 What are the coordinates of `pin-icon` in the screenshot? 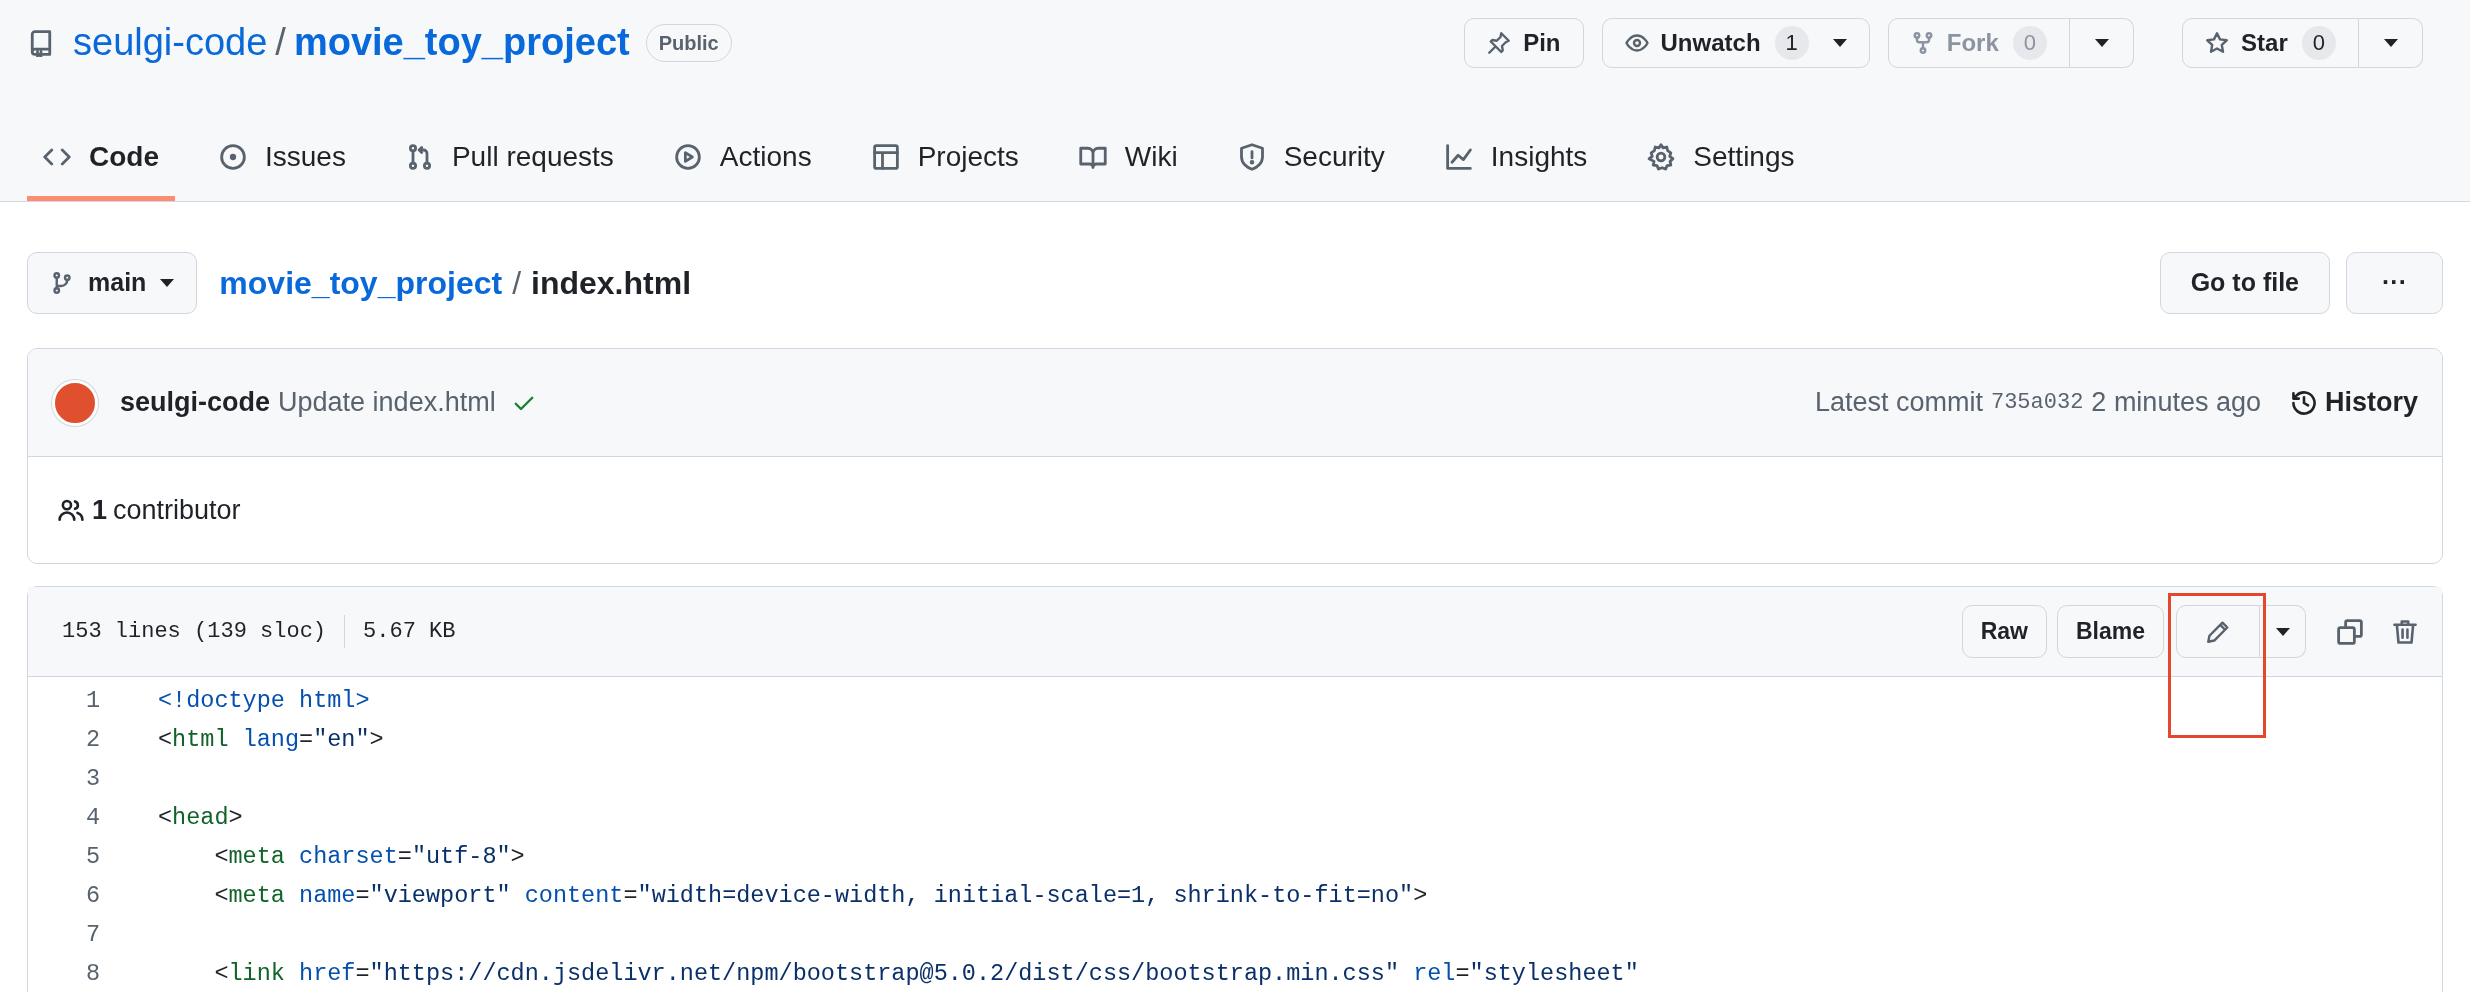 It's located at (1499, 42).